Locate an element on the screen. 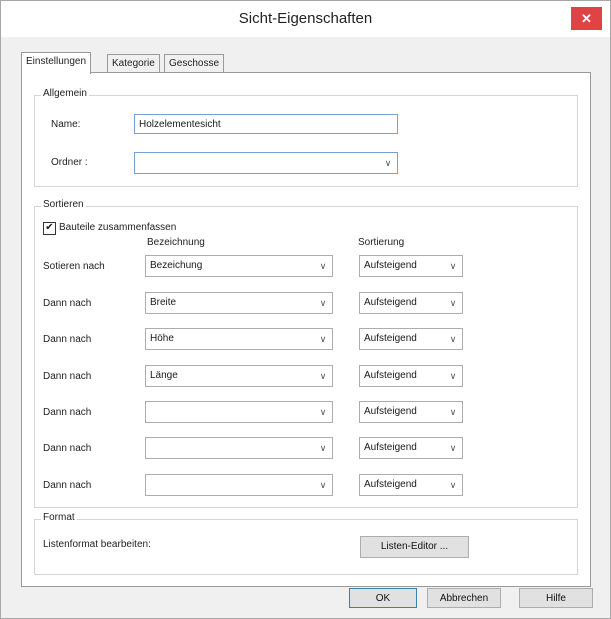 This screenshot has height=619, width=611. group-title-sortieren: Sortieren is located at coordinates (63, 204).